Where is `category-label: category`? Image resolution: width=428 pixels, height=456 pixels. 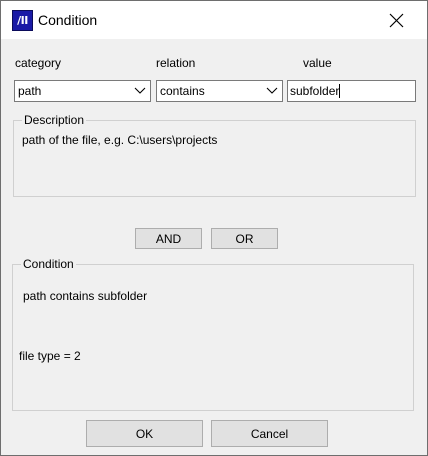
category-label: category is located at coordinates (38, 63).